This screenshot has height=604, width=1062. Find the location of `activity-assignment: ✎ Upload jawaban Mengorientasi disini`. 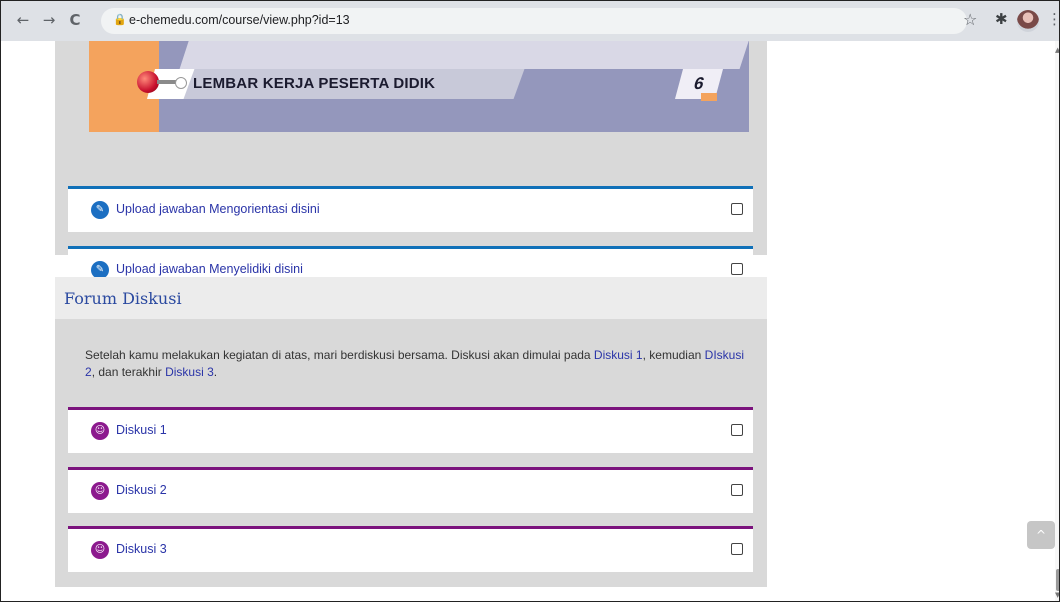

activity-assignment: ✎ Upload jawaban Mengorientasi disini is located at coordinates (410, 209).